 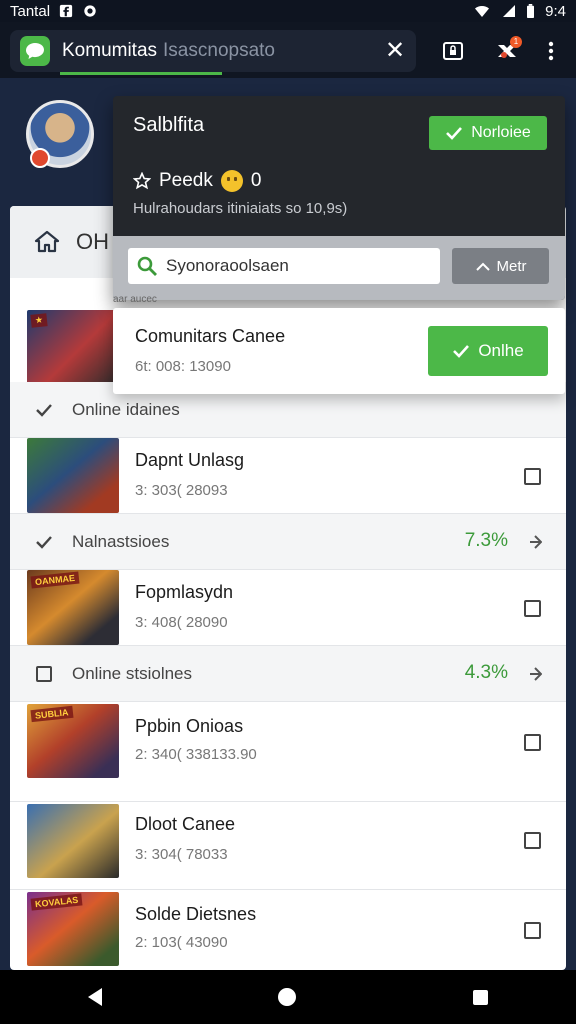 What do you see at coordinates (95, 997) in the screenshot?
I see `back-icon` at bounding box center [95, 997].